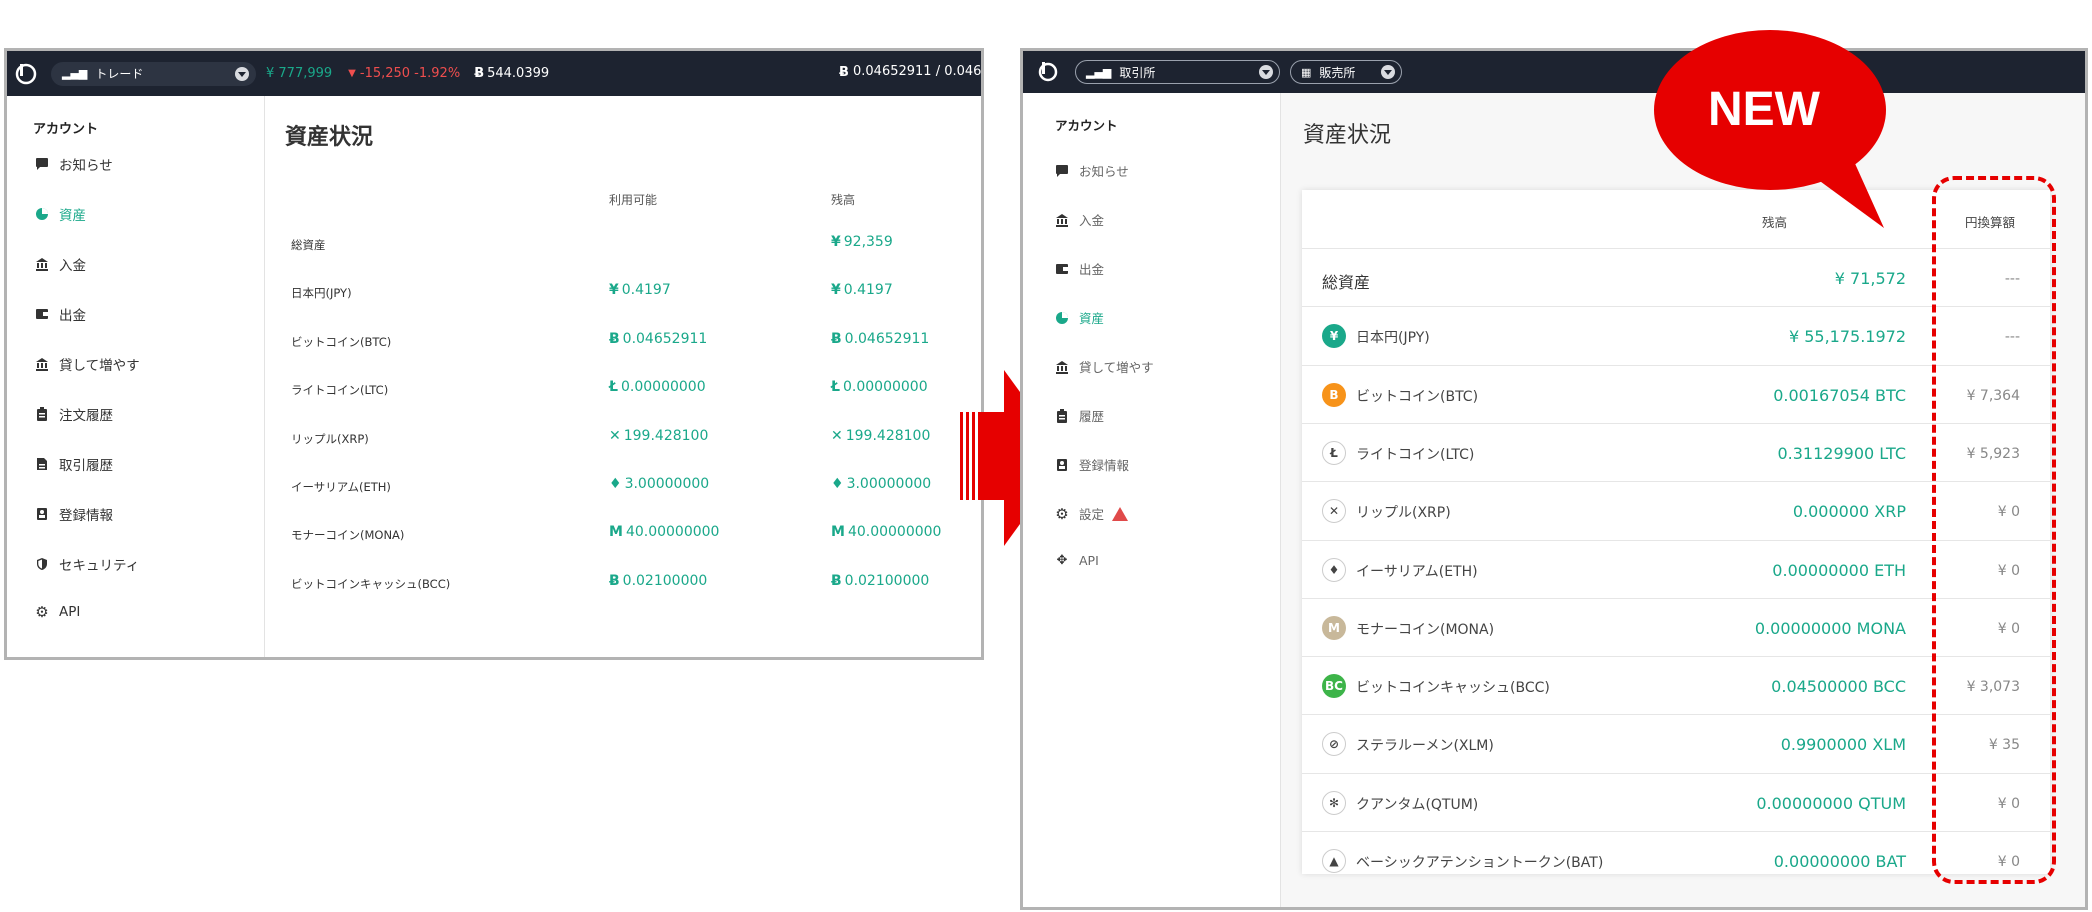  I want to click on table-row: モナーコイン(MONA) M 40.00000000 M 40.00000000, so click(636, 534).